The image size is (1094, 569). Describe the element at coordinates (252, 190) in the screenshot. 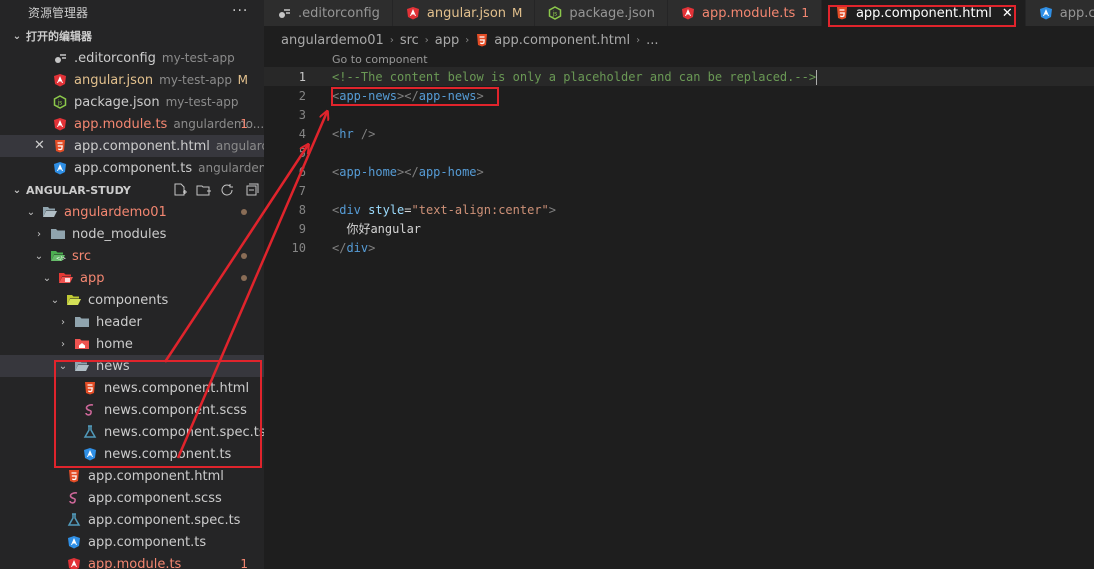

I see `collapse-all-icon` at that location.